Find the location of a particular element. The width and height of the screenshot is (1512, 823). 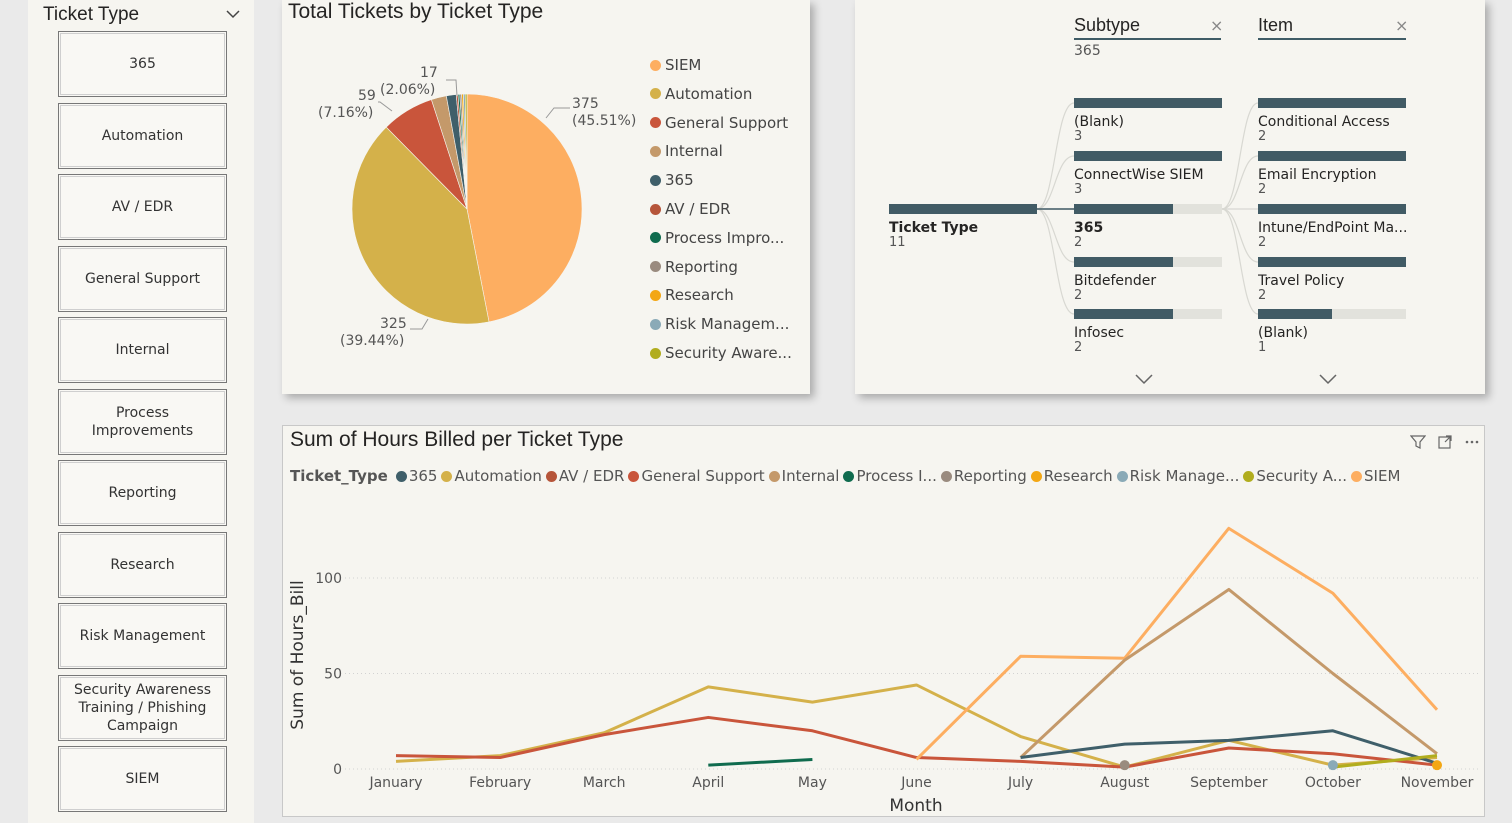

decomp-item-node-label: (Blank) is located at coordinates (1283, 333).